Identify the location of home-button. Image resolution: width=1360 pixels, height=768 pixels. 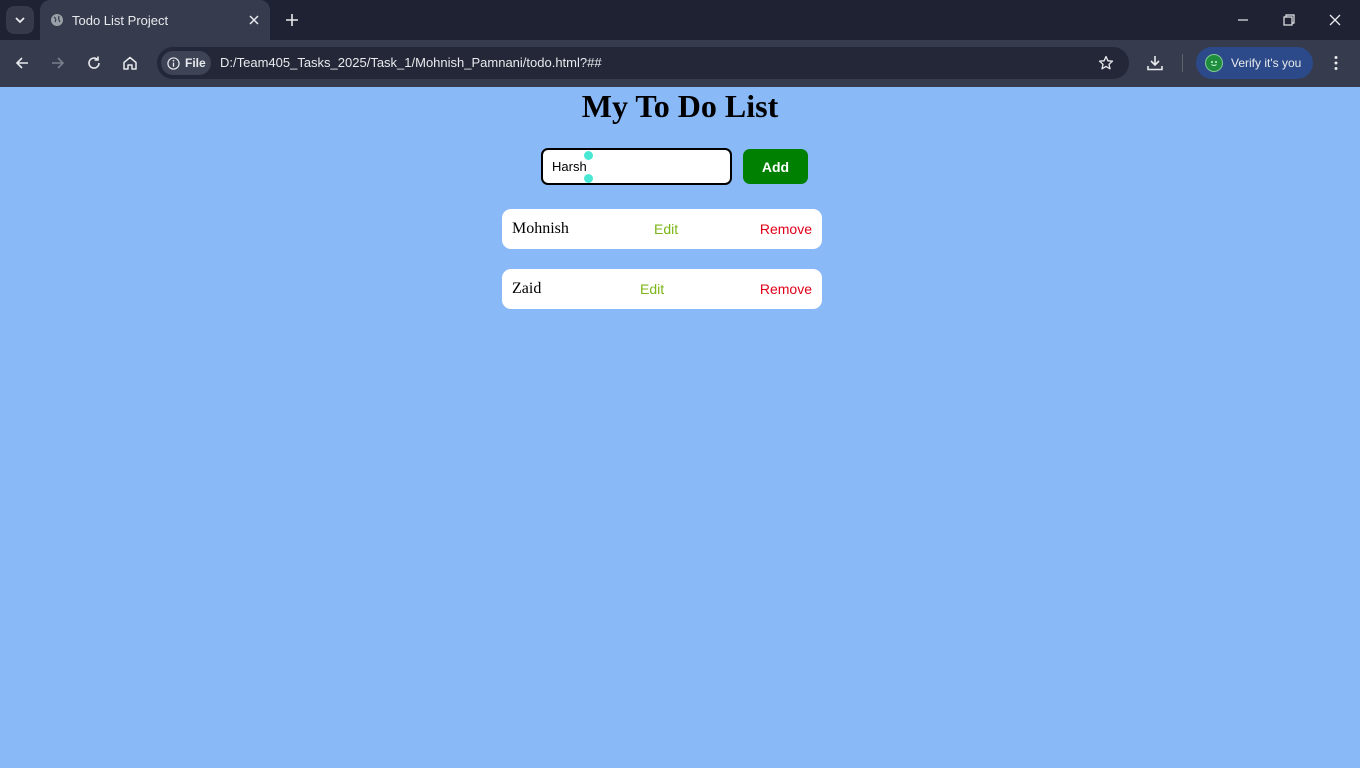
(130, 63).